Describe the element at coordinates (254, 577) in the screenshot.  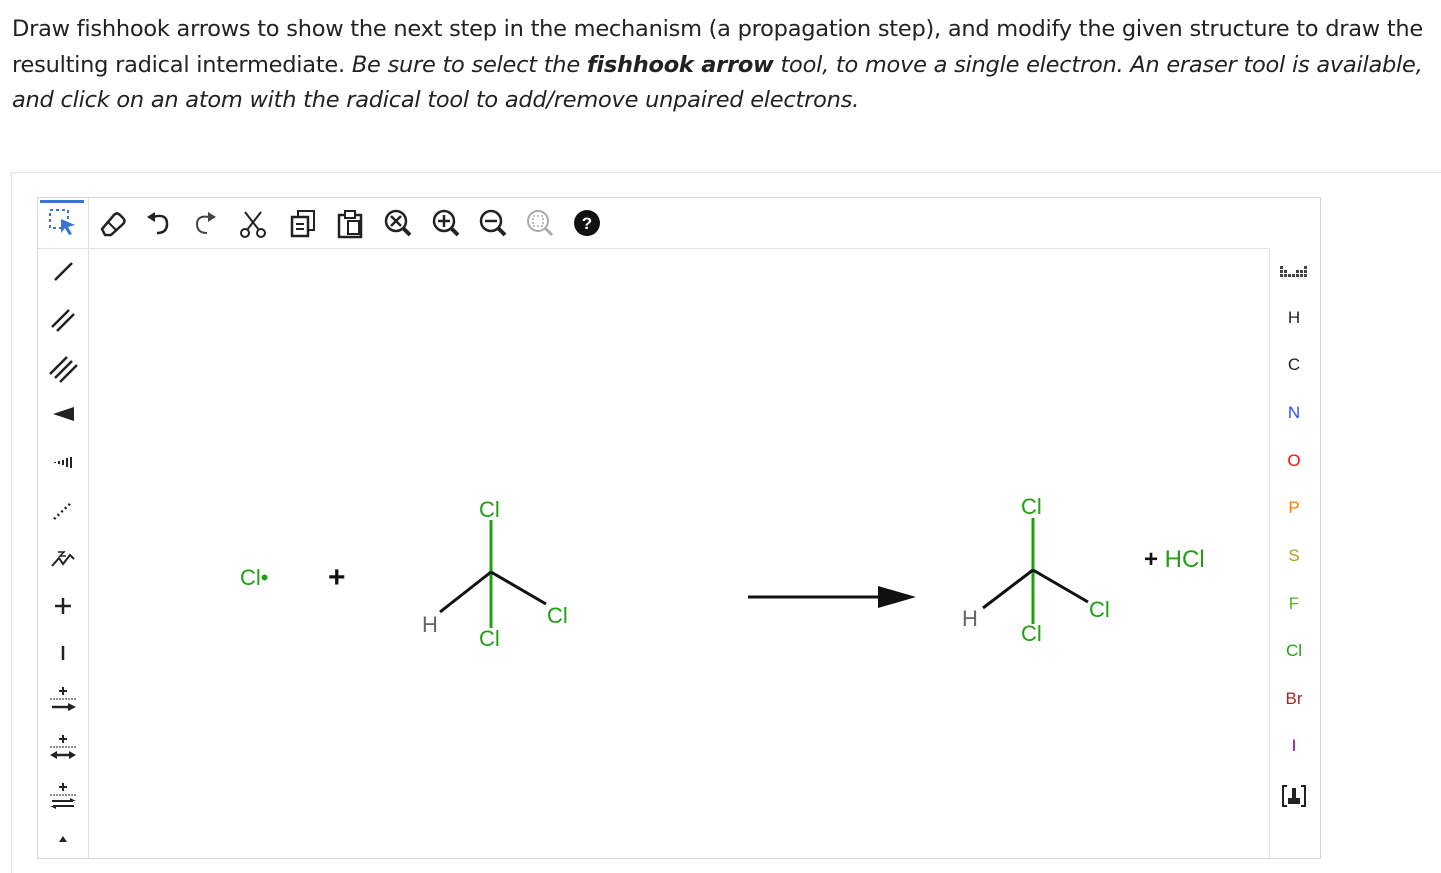
I see `chlorine-radical: Cl•` at that location.